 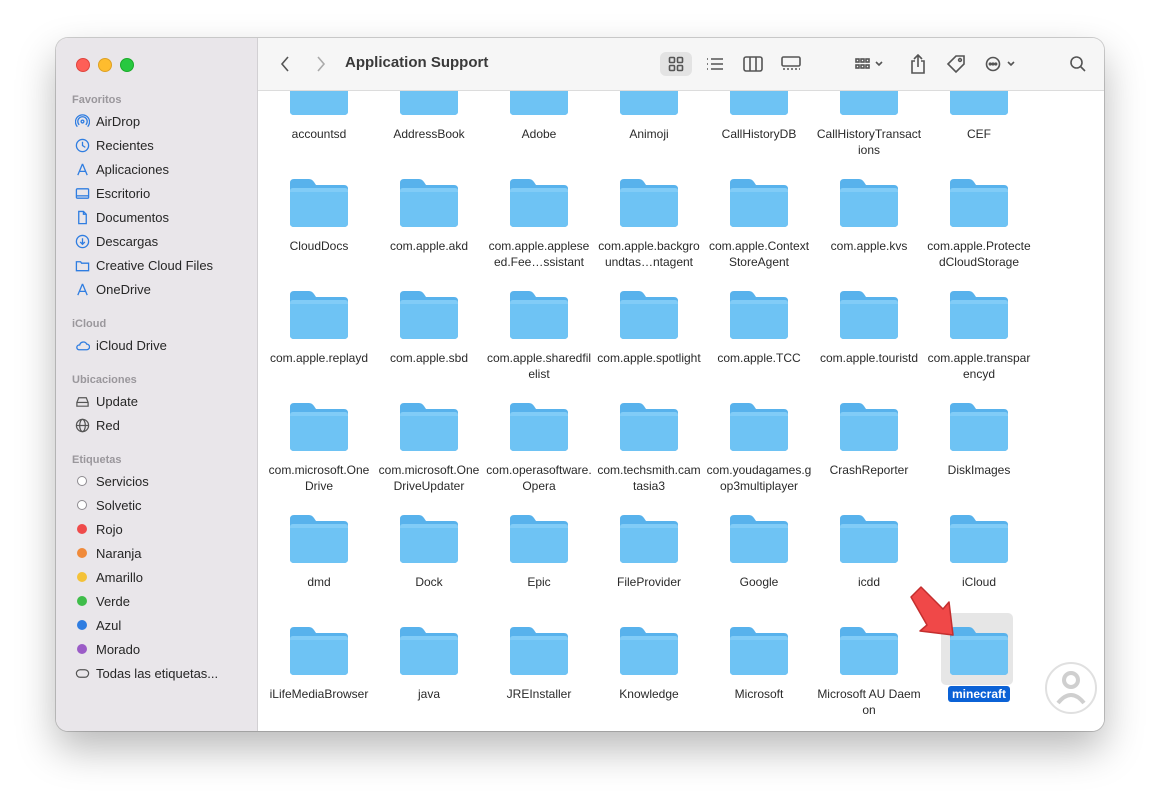 What do you see at coordinates (108, 577) in the screenshot?
I see `sidebar-item-amarillo: Amarillo` at bounding box center [108, 577].